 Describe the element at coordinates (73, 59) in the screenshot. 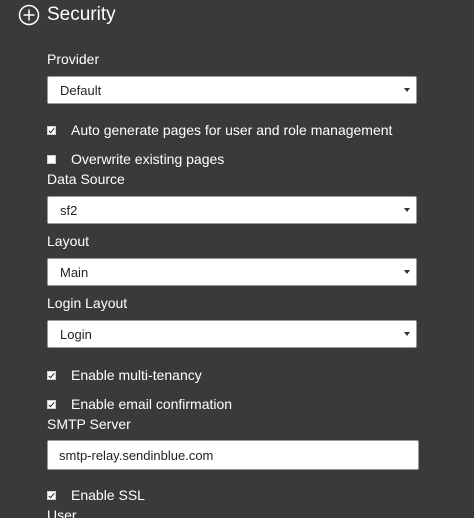

I see `provider-label: Provider` at that location.